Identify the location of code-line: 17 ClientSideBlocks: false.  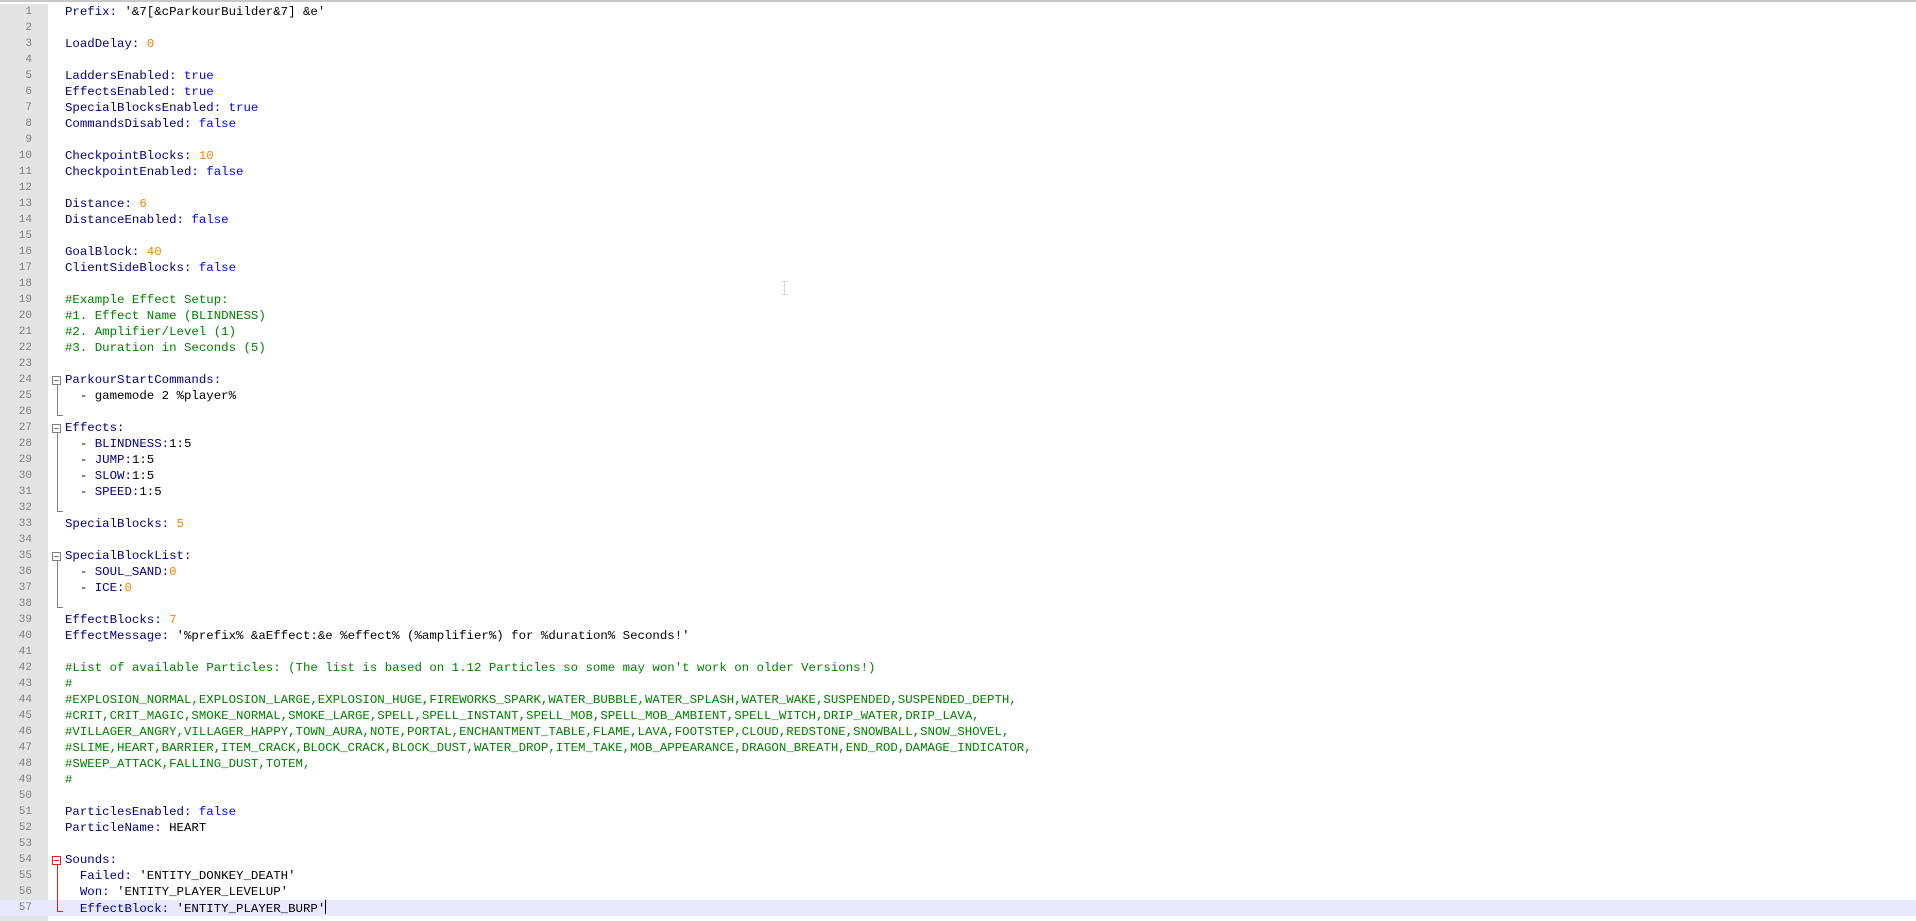
(958, 268).